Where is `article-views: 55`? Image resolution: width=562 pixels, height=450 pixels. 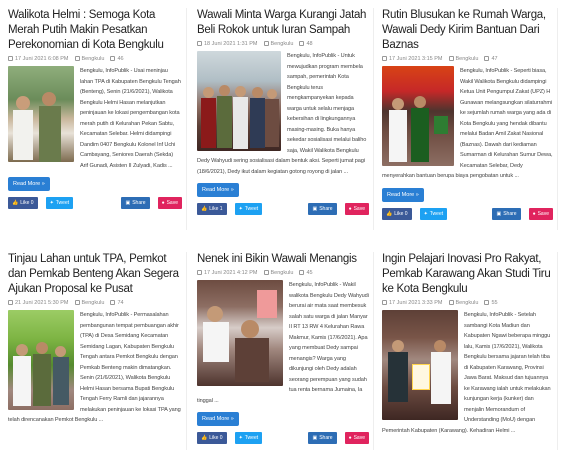
article-views: 55 is located at coordinates (494, 303).